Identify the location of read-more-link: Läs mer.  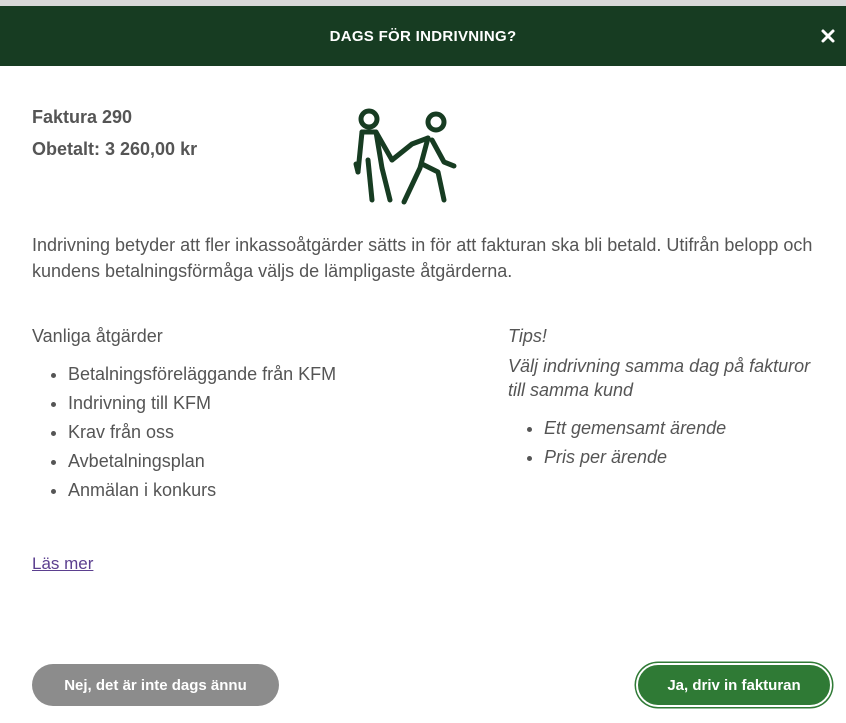
(62, 564).